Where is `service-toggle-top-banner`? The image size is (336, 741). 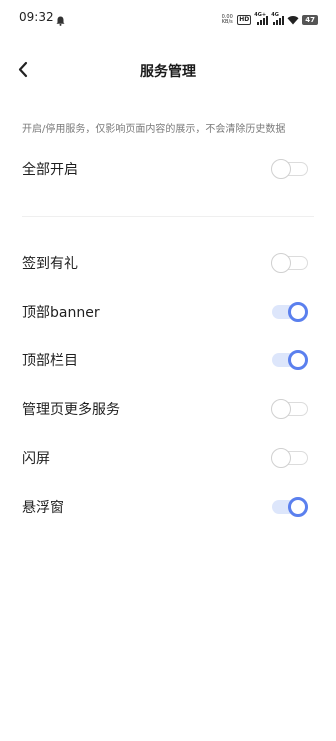
service-toggle-top-banner is located at coordinates (290, 312).